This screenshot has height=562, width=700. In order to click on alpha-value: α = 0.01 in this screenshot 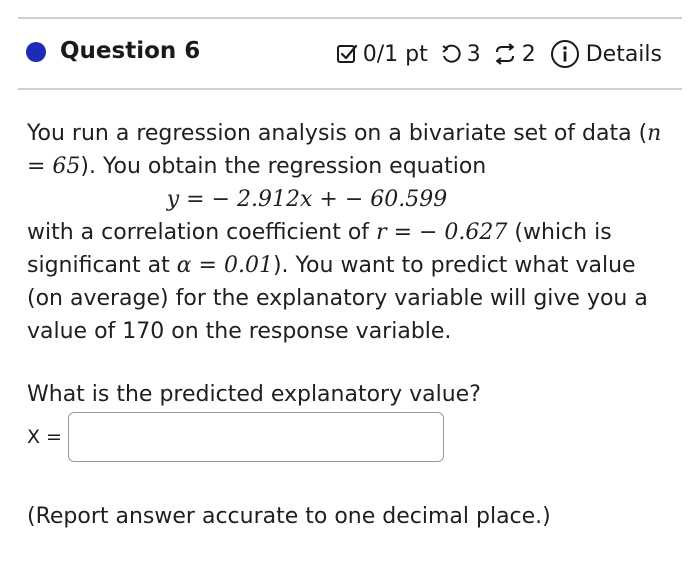, I will do `click(224, 265)`.